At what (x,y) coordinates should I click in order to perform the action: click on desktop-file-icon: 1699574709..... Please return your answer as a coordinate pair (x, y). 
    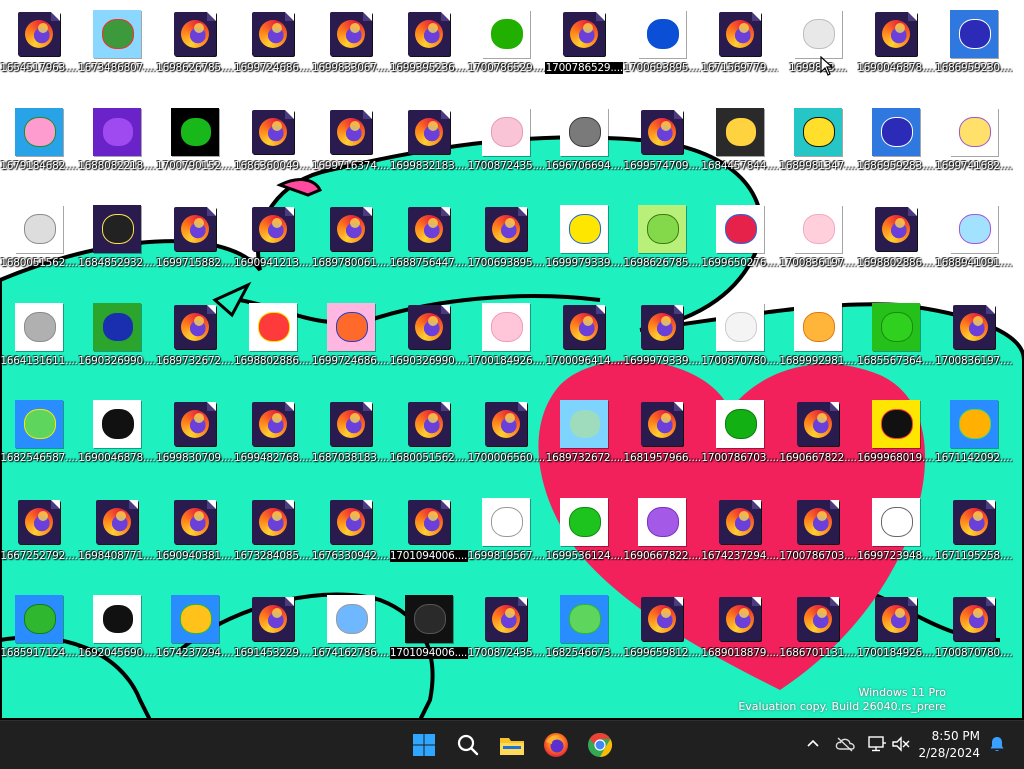
    Looking at the image, I should click on (662, 150).